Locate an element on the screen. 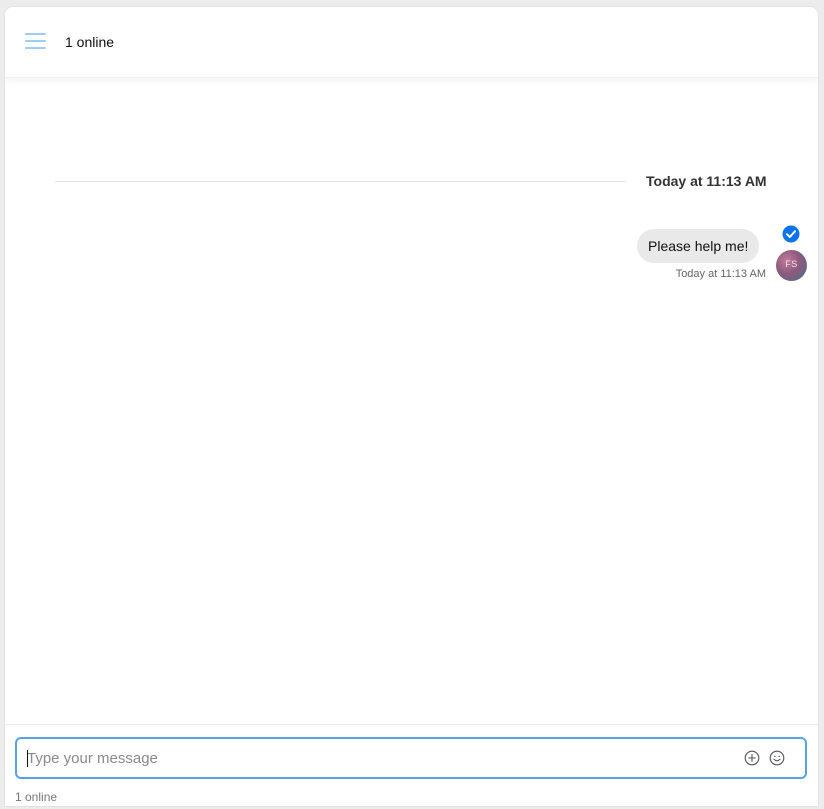 The height and width of the screenshot is (809, 824). footer-online-status: 1 online is located at coordinates (36, 797).